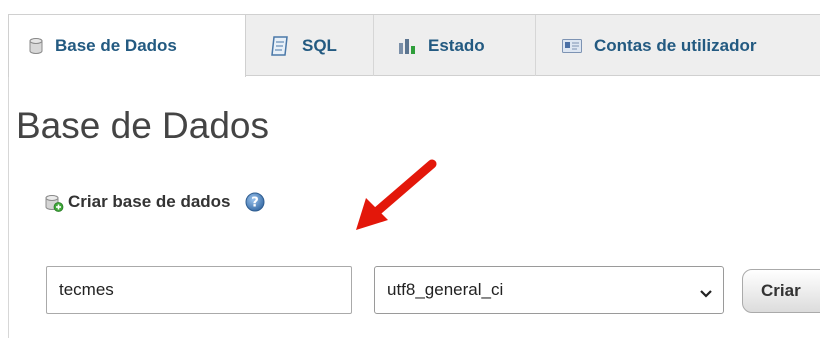  I want to click on sql-document-icon, so click(280, 46).